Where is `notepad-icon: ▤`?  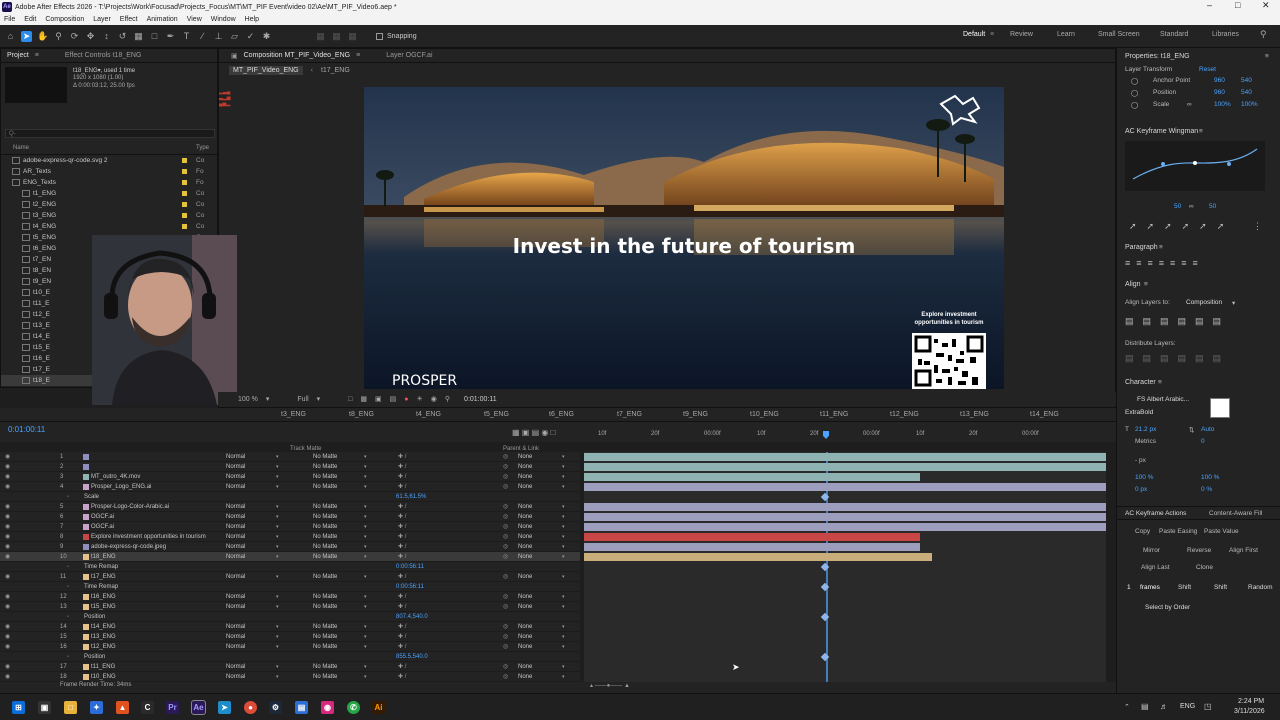 notepad-icon: ▤ is located at coordinates (301, 707).